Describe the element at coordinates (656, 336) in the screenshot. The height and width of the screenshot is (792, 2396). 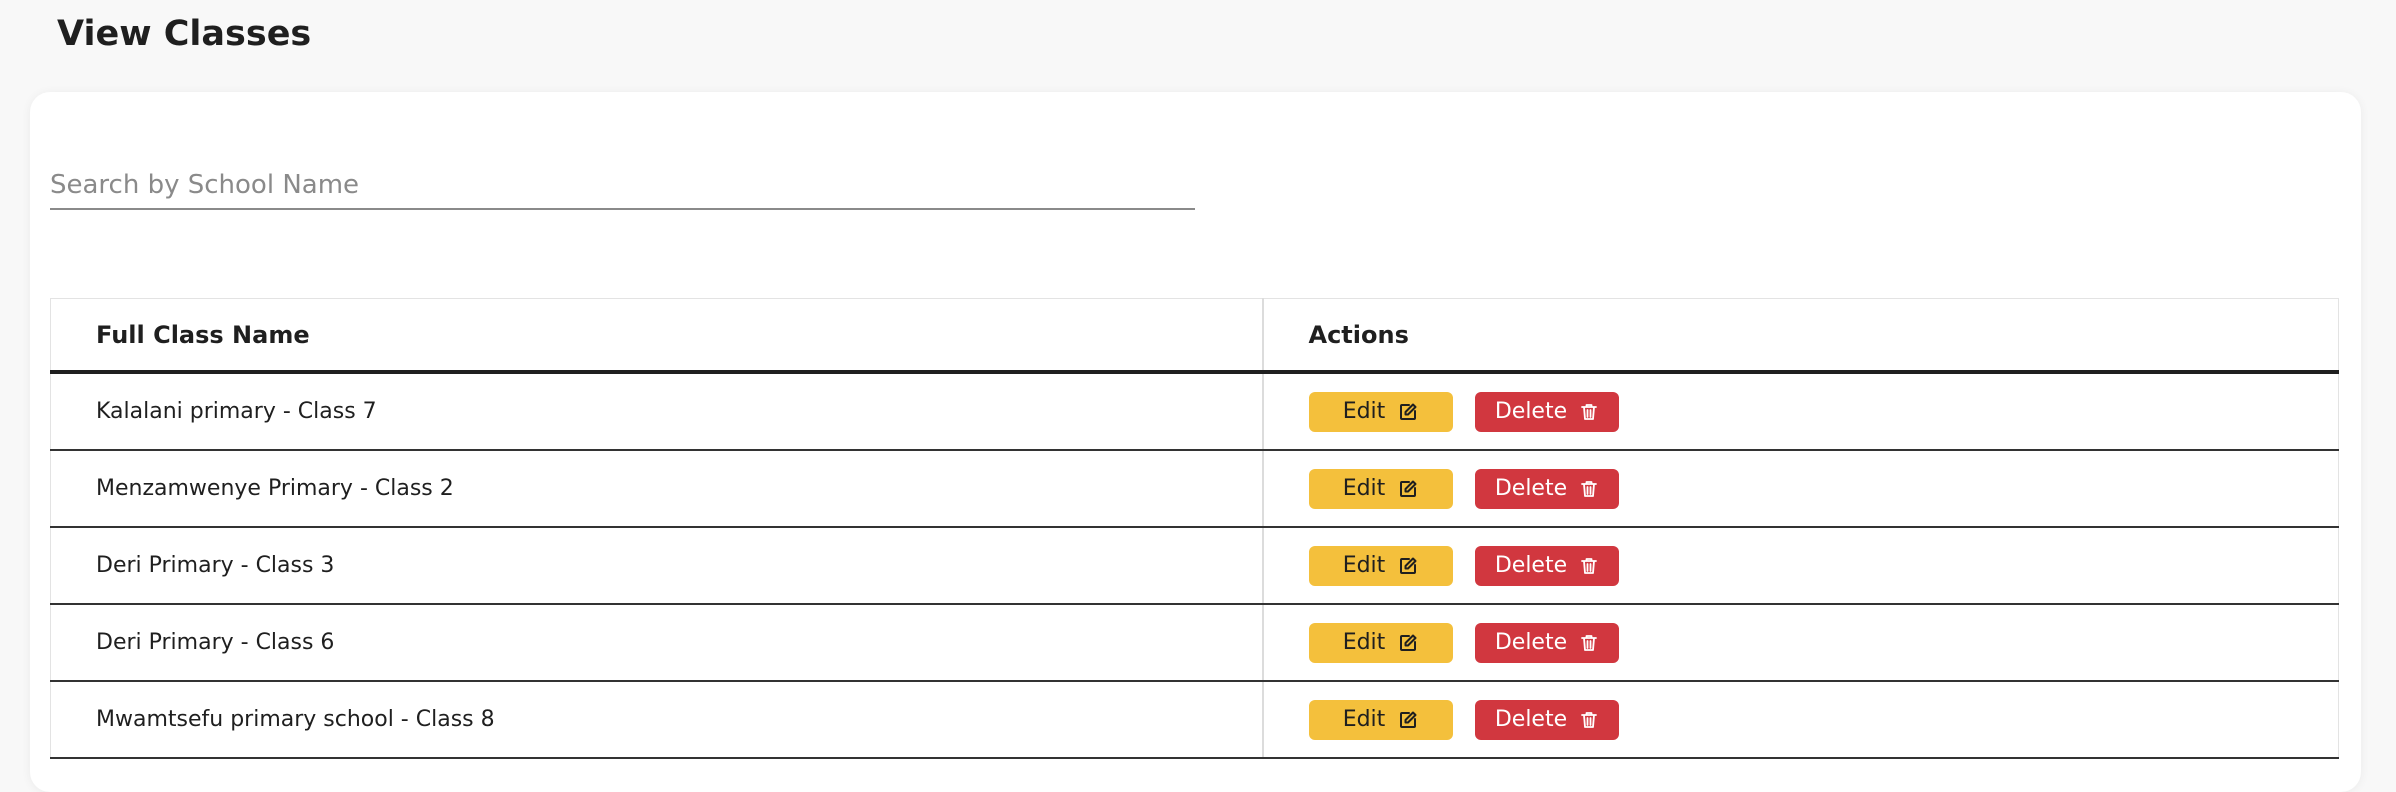
I see `column-header-full-class-name: Full Class Name` at that location.